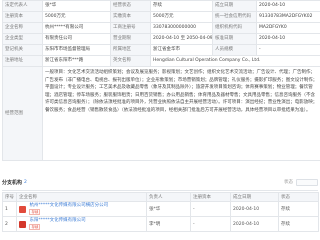  What do you see at coordinates (130, 28) in the screenshot?
I see `info-label: 工商注册号` at bounding box center [130, 28].